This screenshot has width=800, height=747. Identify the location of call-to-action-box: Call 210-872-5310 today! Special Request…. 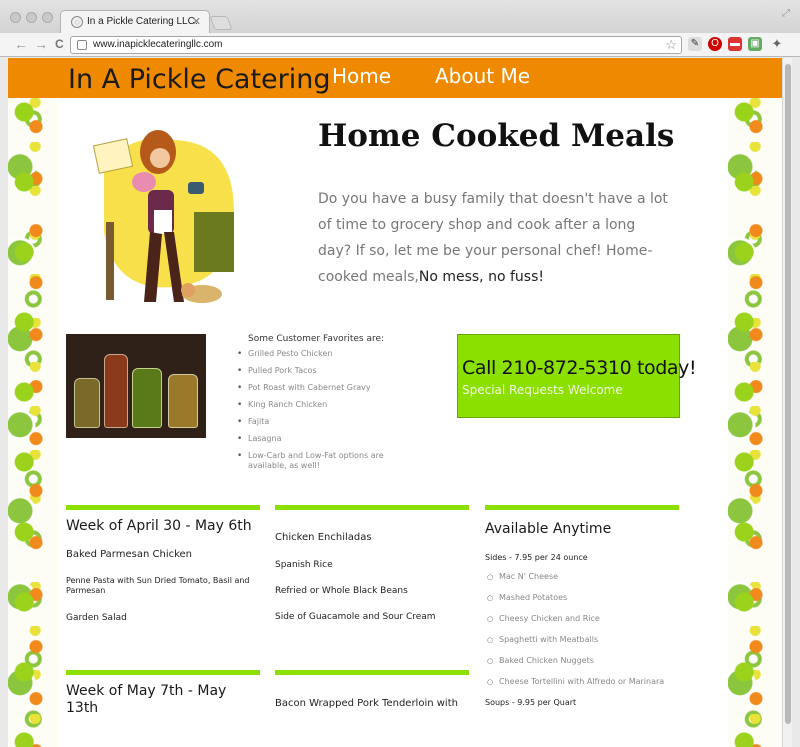
(577, 376).